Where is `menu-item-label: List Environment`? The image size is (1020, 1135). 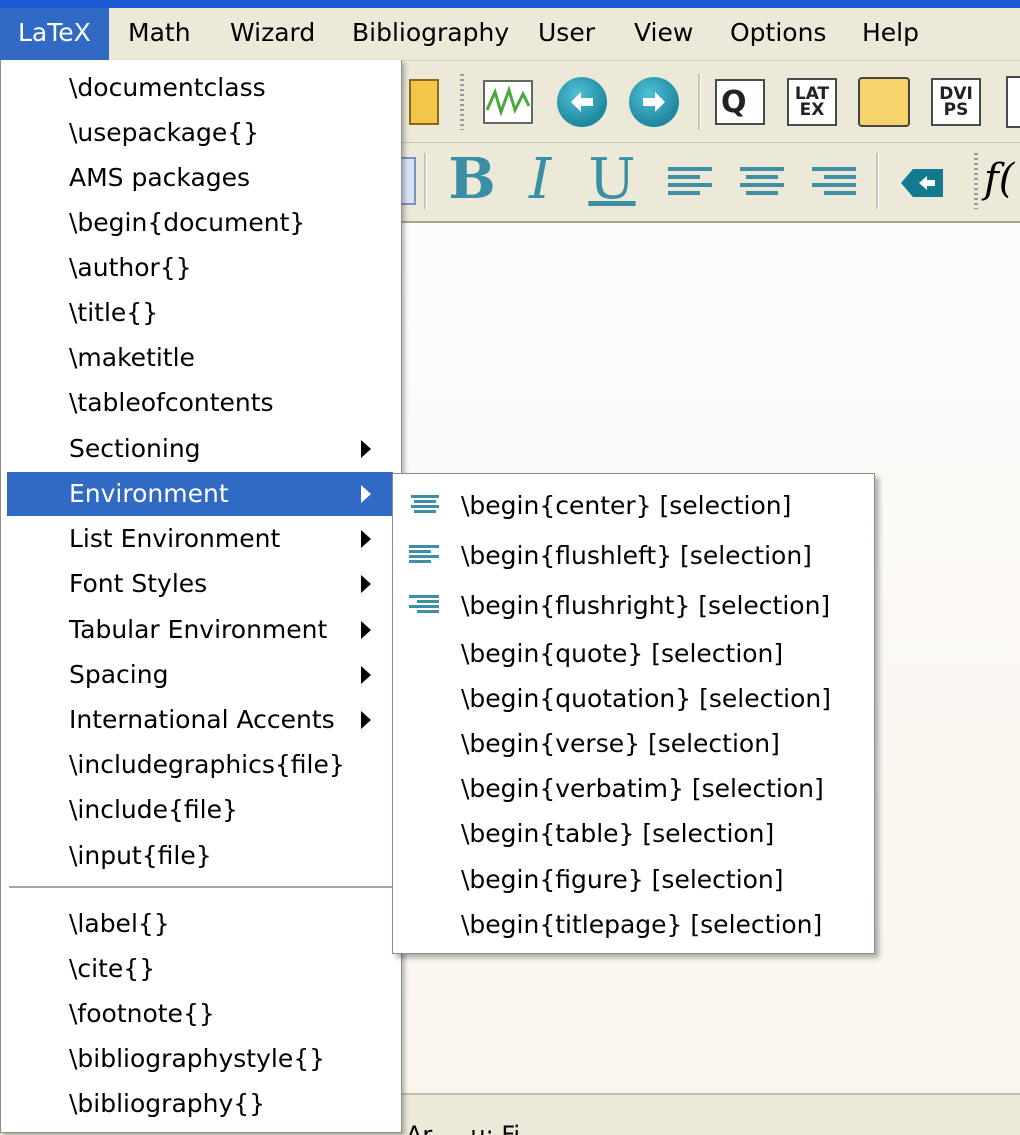
menu-item-label: List Environment is located at coordinates (175, 538).